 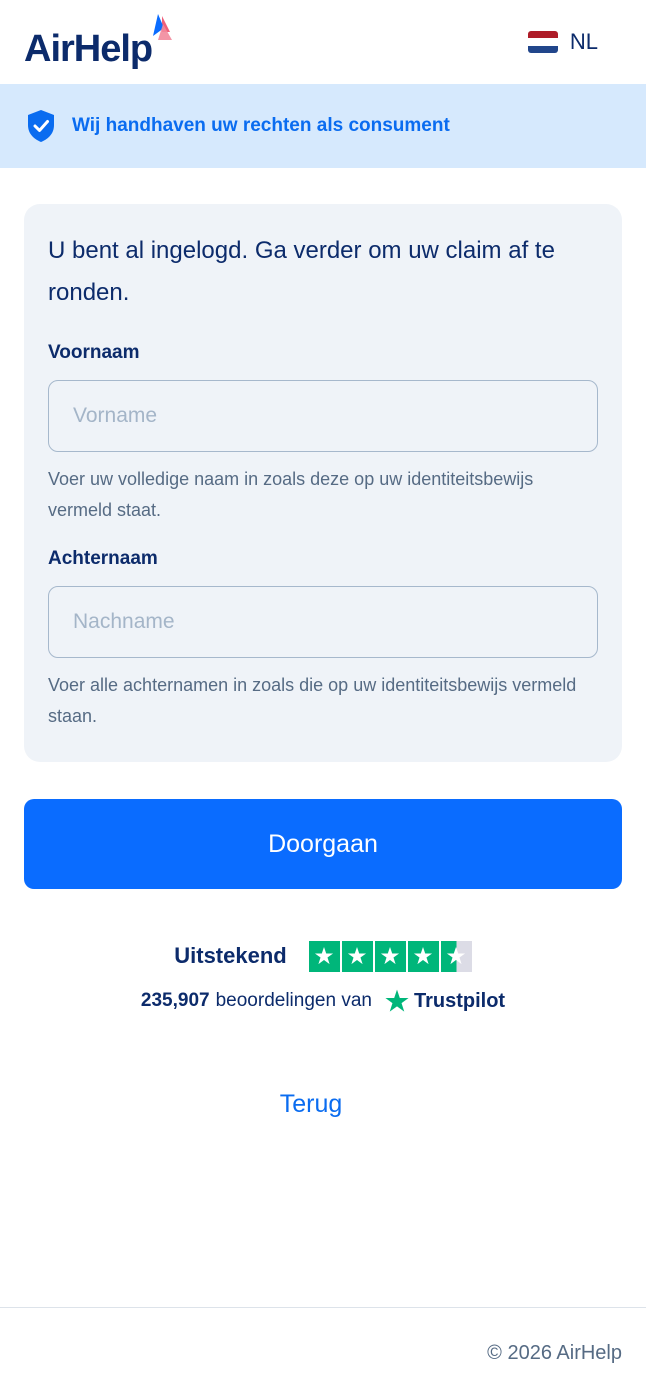 What do you see at coordinates (323, 416) in the screenshot?
I see `first-name-input` at bounding box center [323, 416].